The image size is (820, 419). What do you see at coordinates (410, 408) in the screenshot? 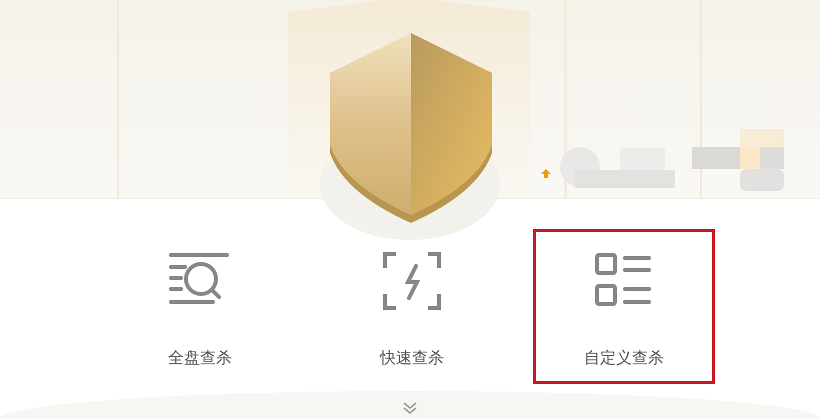
I see `double-chevron-icon` at bounding box center [410, 408].